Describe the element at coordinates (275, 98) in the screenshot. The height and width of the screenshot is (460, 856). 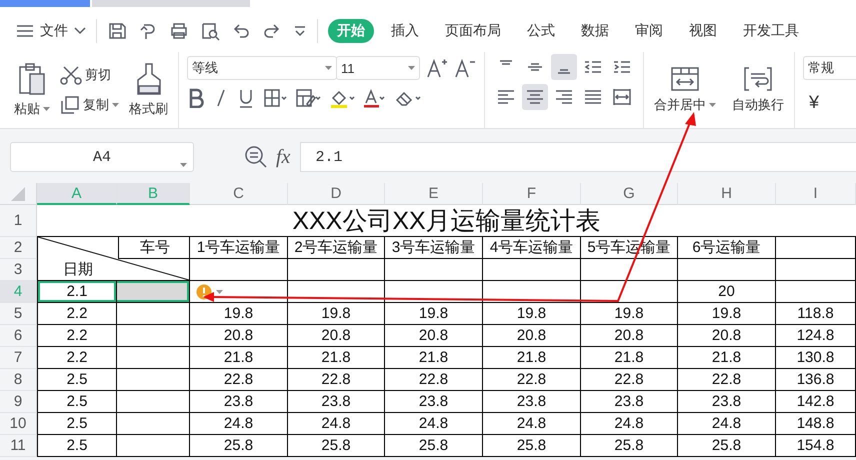
I see `borders-icon` at that location.